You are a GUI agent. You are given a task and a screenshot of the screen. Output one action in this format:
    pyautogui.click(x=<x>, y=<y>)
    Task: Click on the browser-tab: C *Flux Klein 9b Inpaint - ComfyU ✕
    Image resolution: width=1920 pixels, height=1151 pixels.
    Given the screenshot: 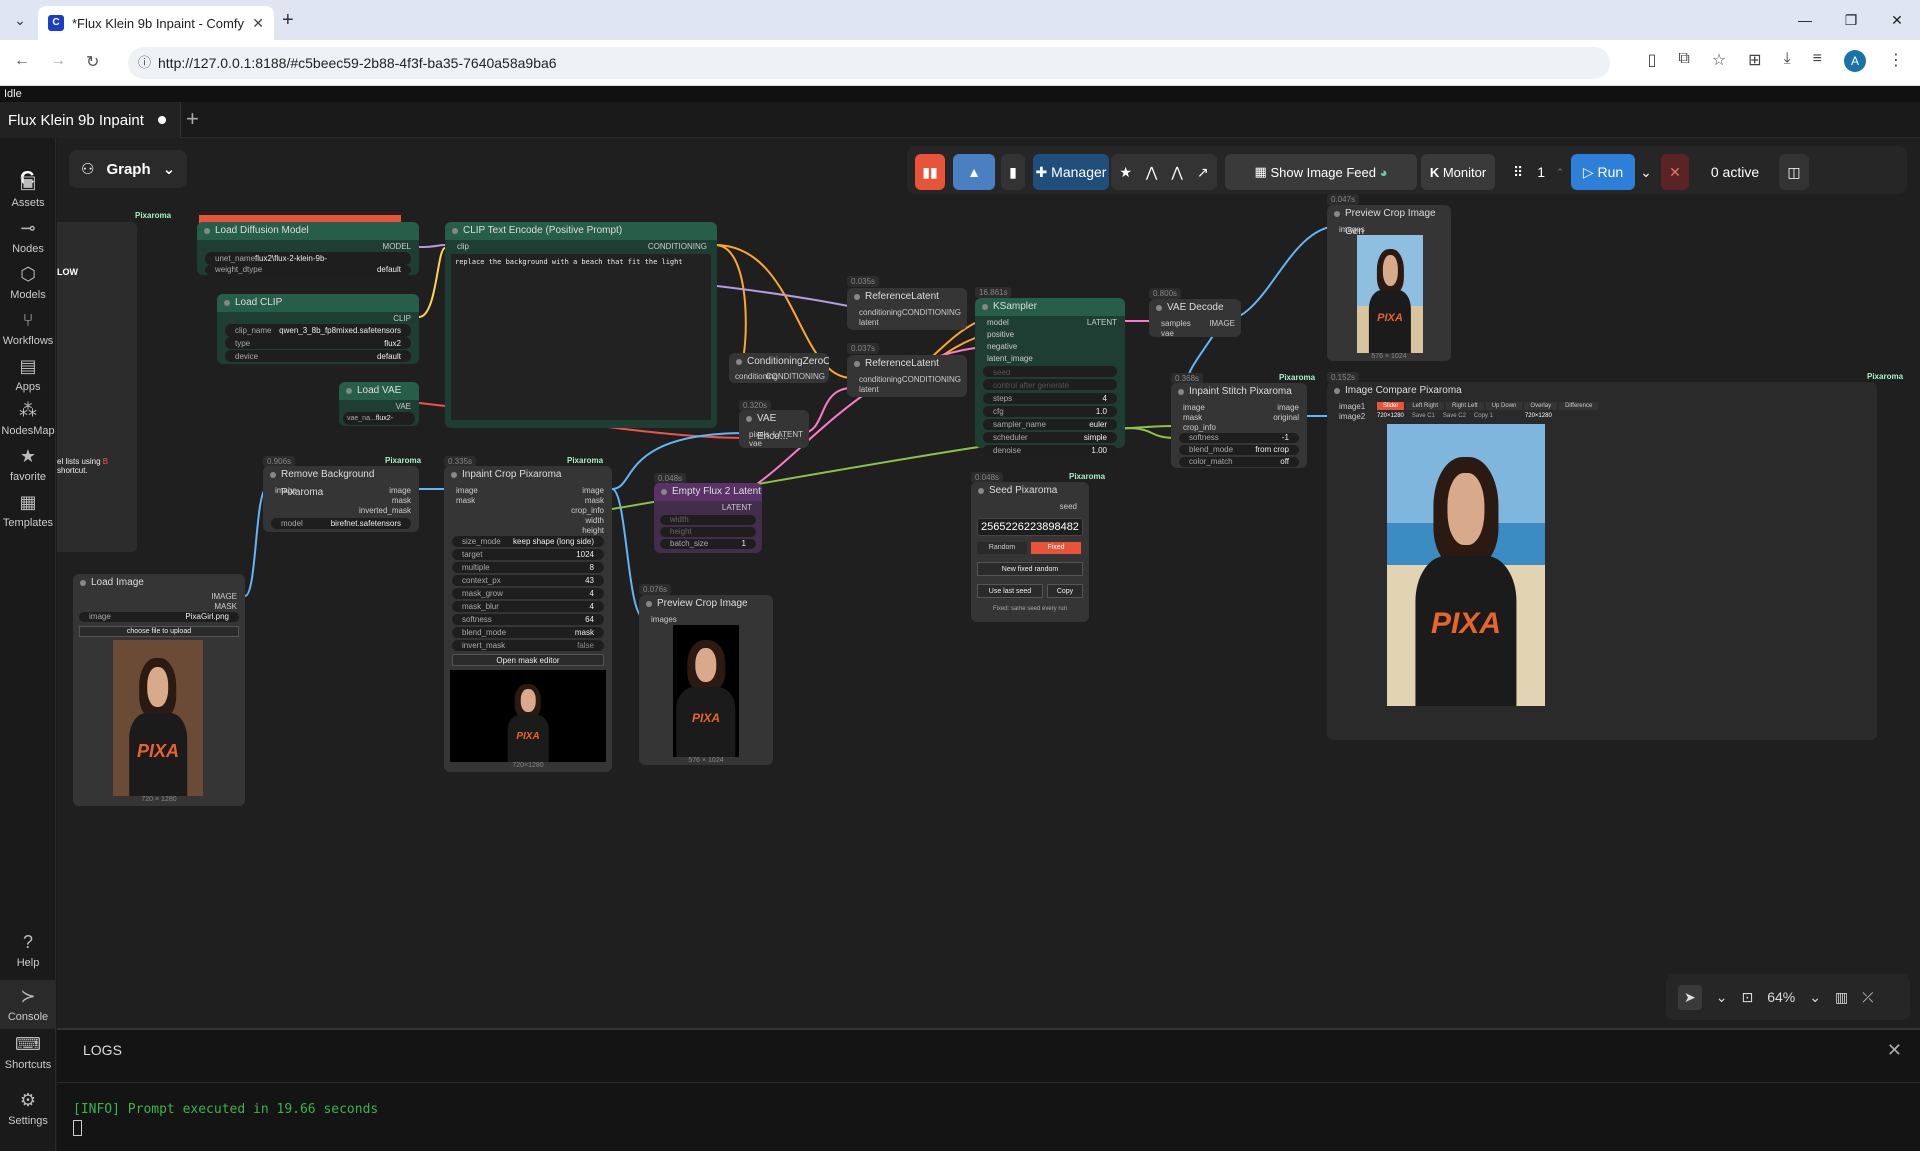 What is the action you would take?
    pyautogui.click(x=156, y=23)
    